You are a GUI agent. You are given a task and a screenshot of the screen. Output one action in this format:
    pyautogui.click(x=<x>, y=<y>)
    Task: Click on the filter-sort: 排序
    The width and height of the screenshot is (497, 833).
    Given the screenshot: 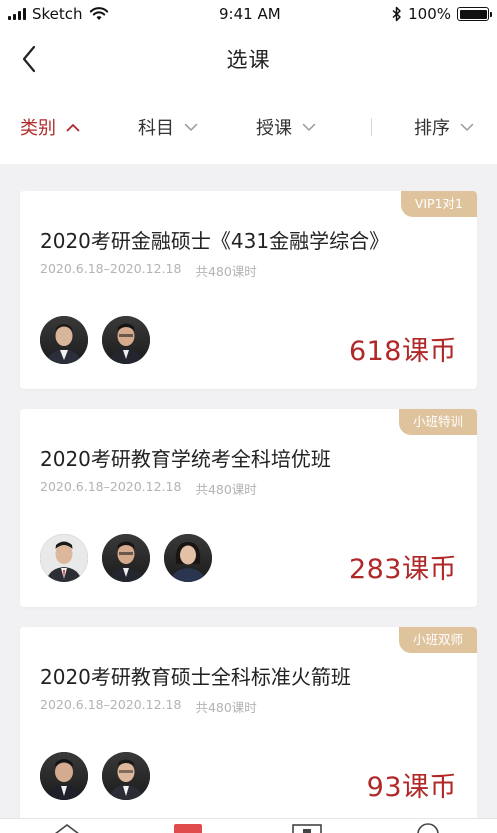 What is the action you would take?
    pyautogui.click(x=444, y=127)
    